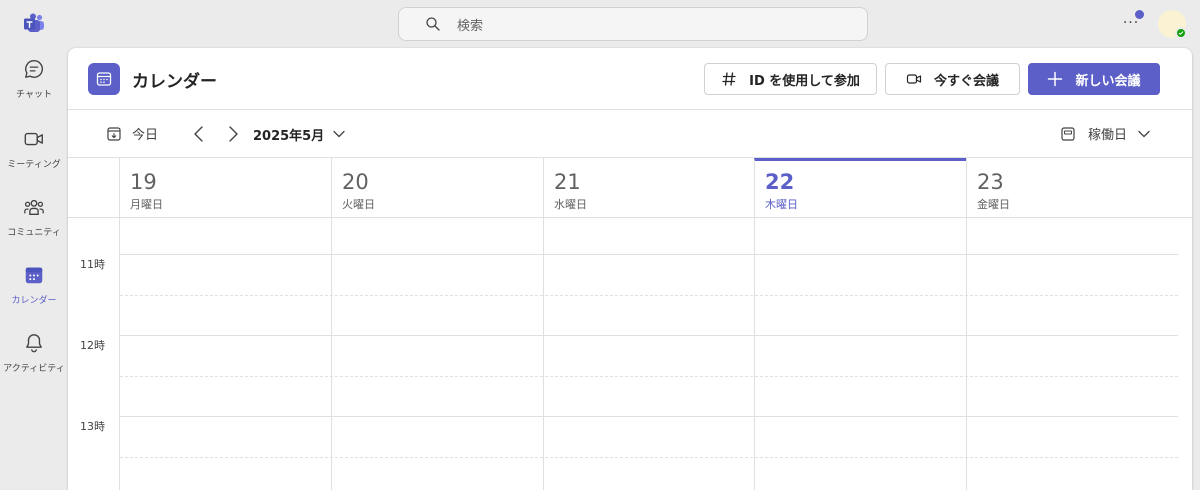 This screenshot has height=490, width=1200. I want to click on day-name: 月曜日, so click(146, 204).